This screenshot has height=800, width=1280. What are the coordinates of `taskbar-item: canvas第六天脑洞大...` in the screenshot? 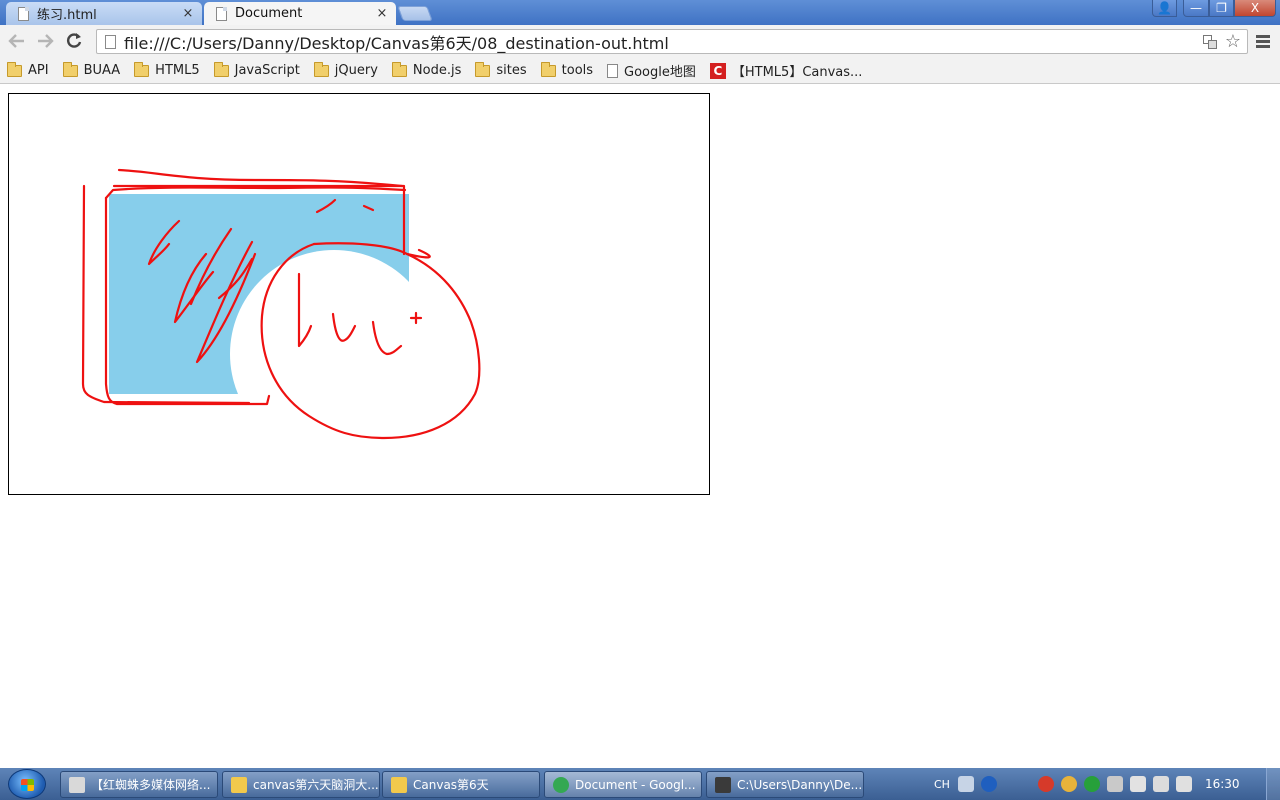 It's located at (301, 784).